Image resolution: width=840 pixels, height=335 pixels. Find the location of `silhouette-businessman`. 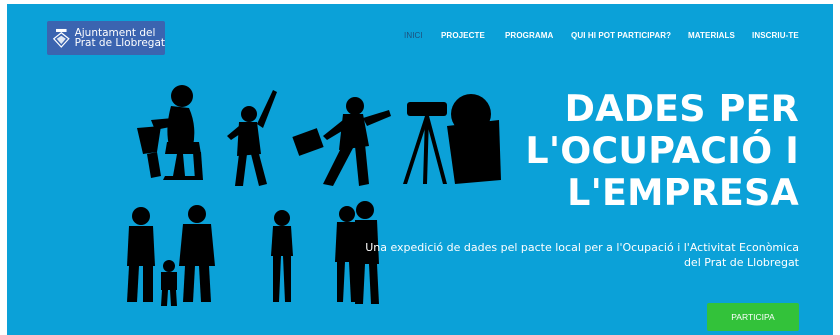

silhouette-businessman is located at coordinates (341, 141).